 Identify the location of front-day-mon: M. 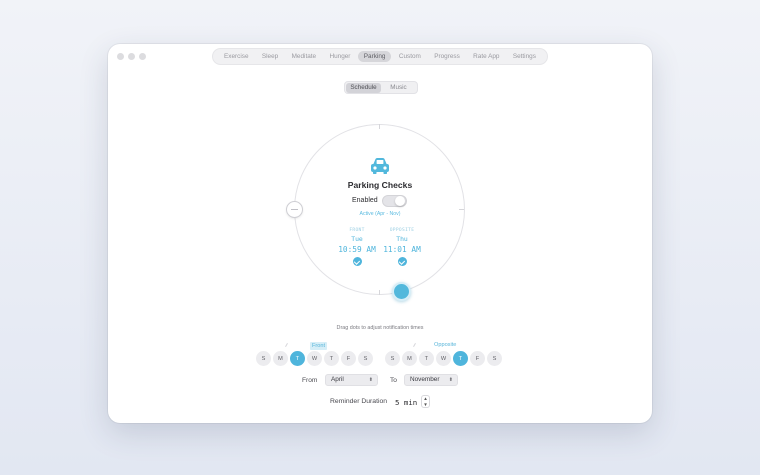
(280, 358).